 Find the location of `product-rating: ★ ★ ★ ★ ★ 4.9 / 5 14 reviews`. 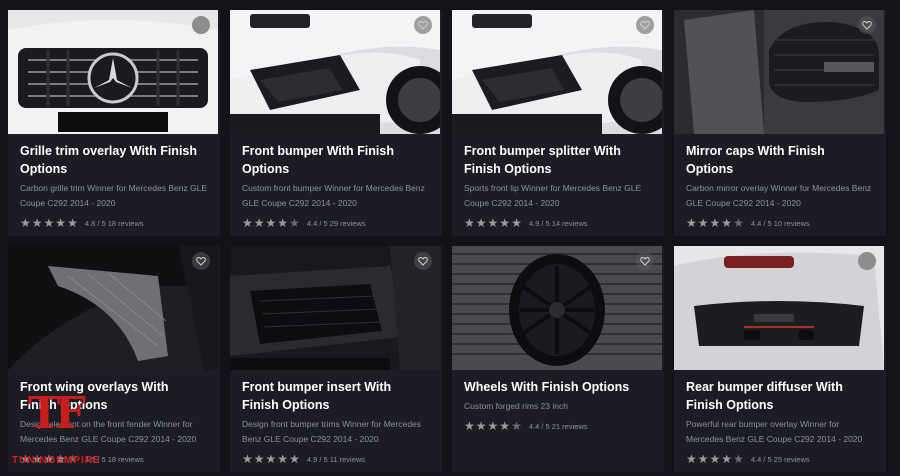

product-rating: ★ ★ ★ ★ ★ 4.9 / 5 14 reviews is located at coordinates (558, 223).